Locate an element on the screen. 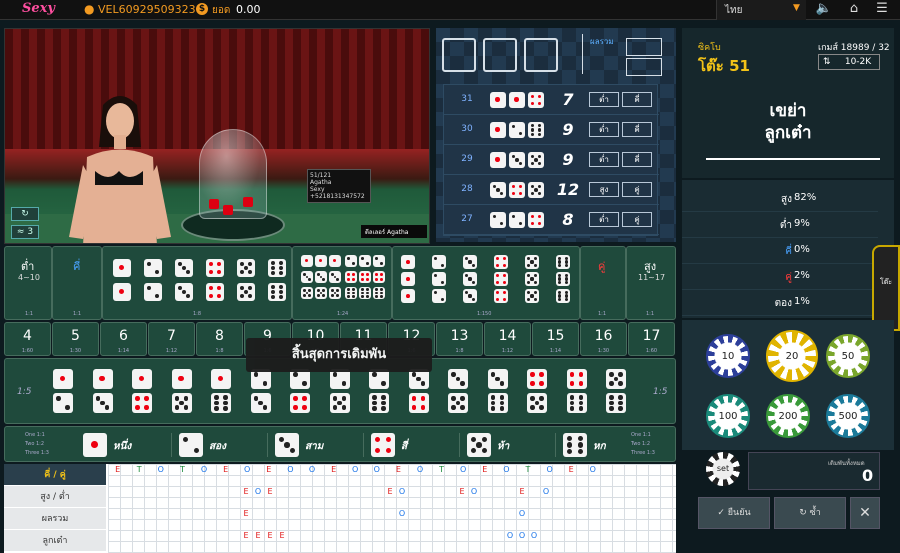 The height and width of the screenshot is (553, 900). username: VEL60929509323 is located at coordinates (147, 9).